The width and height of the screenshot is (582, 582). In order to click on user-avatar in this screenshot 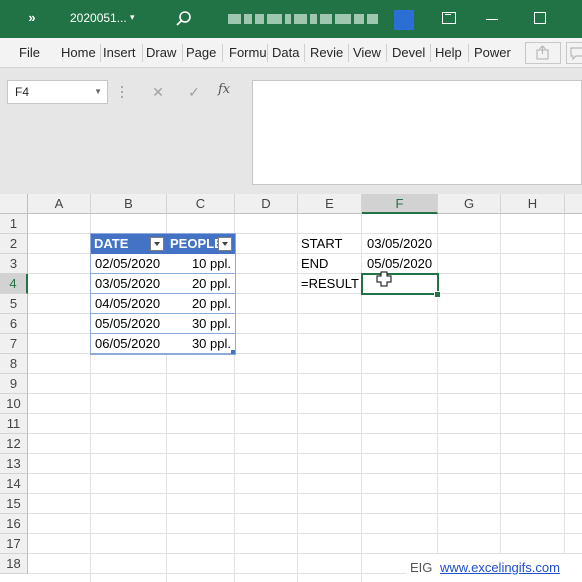, I will do `click(404, 20)`.